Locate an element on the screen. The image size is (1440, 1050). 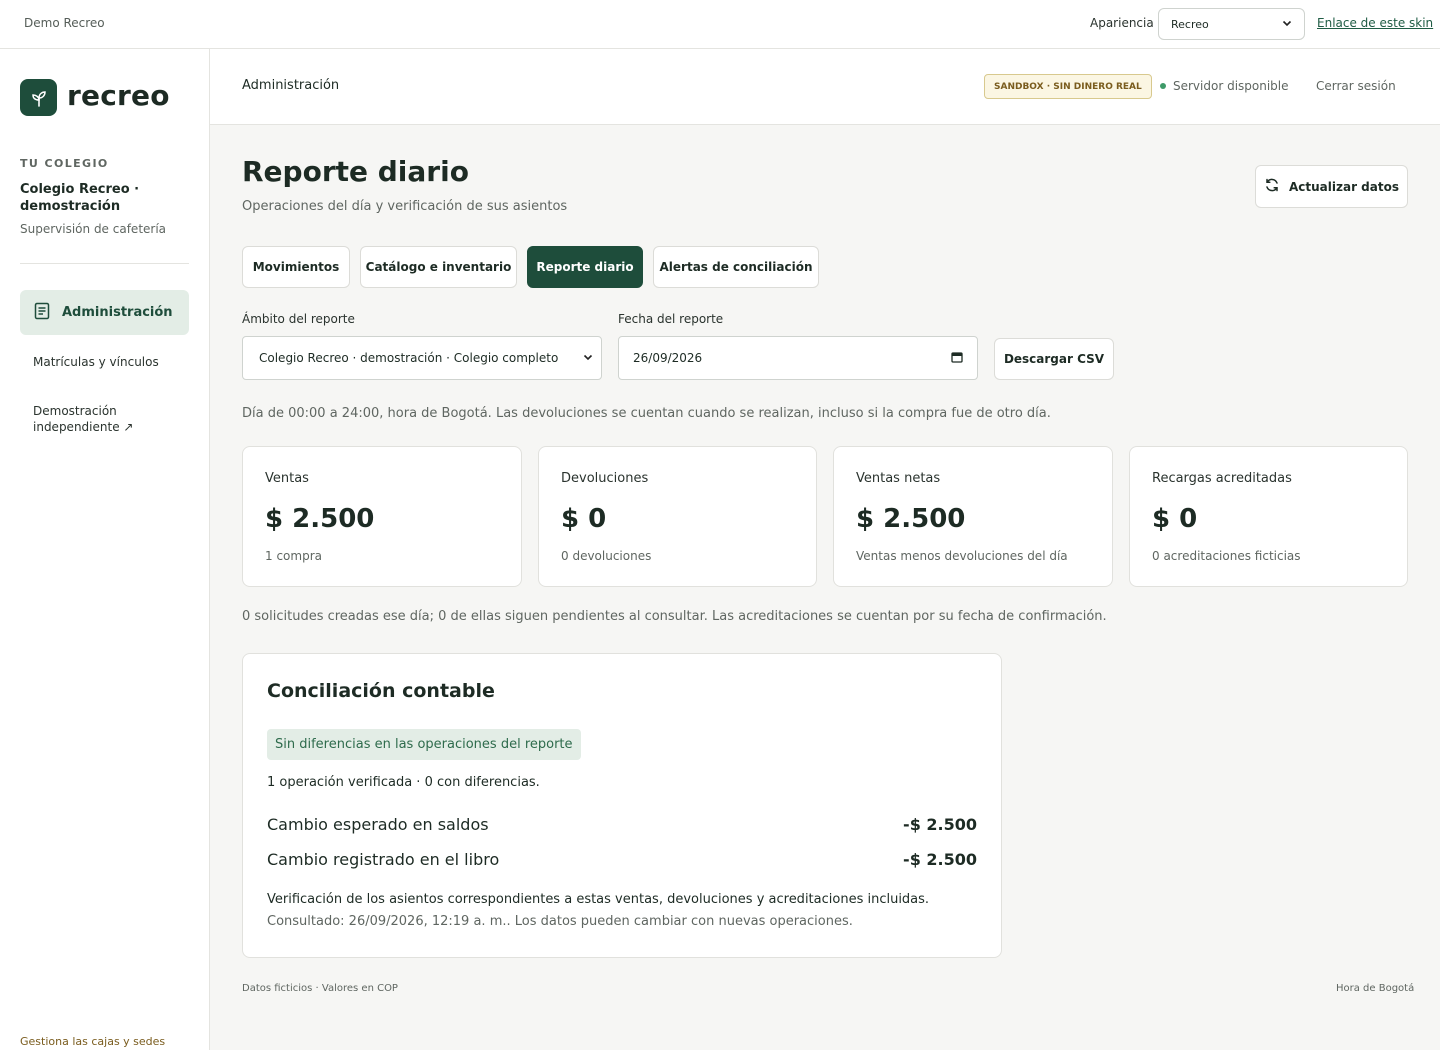
footer-left: Datos ficticios · Valores en COP is located at coordinates (320, 988).